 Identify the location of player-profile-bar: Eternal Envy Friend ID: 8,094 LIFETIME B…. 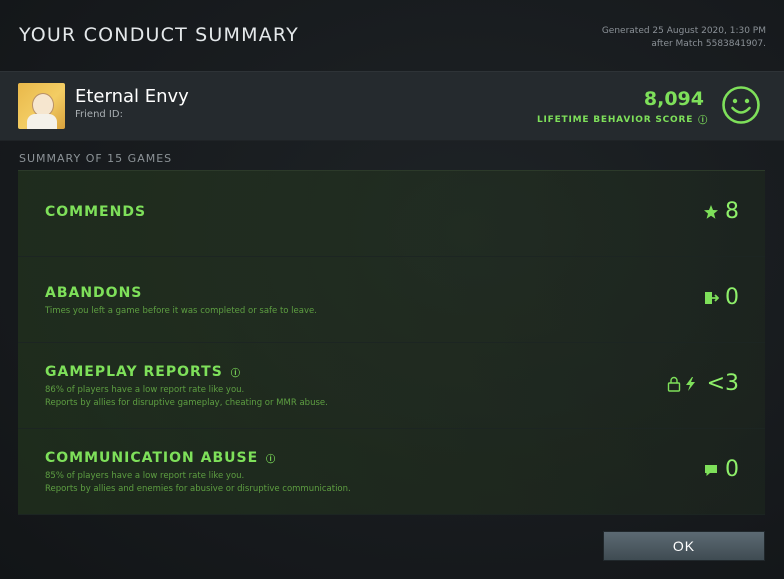
(392, 106).